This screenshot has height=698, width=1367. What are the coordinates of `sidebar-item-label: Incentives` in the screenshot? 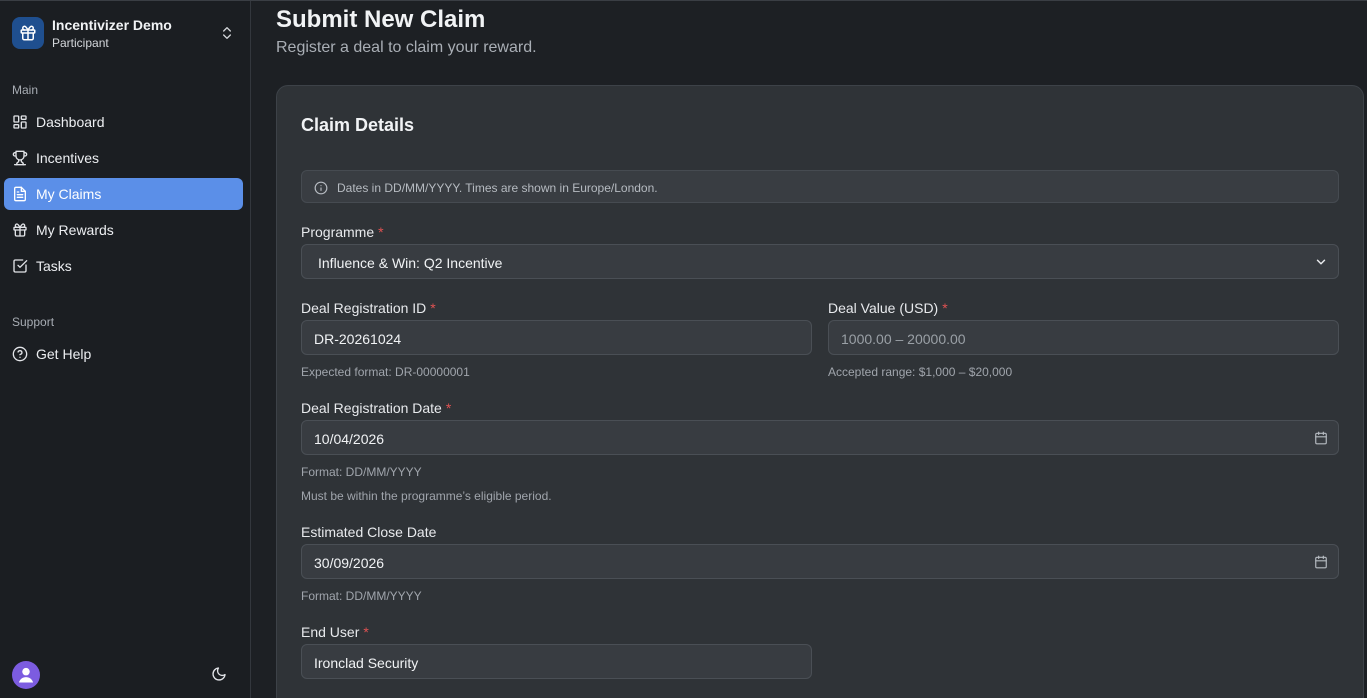 It's located at (68, 158).